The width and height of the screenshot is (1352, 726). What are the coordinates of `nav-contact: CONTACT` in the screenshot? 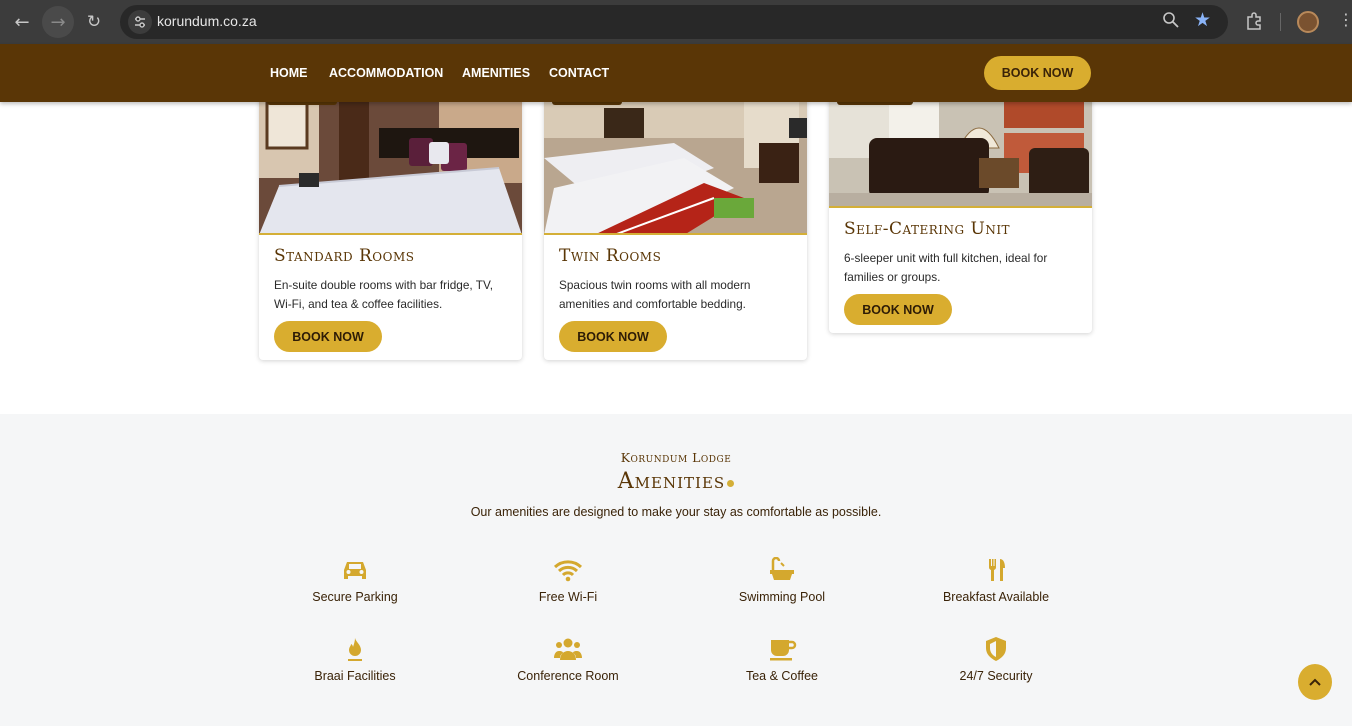 It's located at (579, 73).